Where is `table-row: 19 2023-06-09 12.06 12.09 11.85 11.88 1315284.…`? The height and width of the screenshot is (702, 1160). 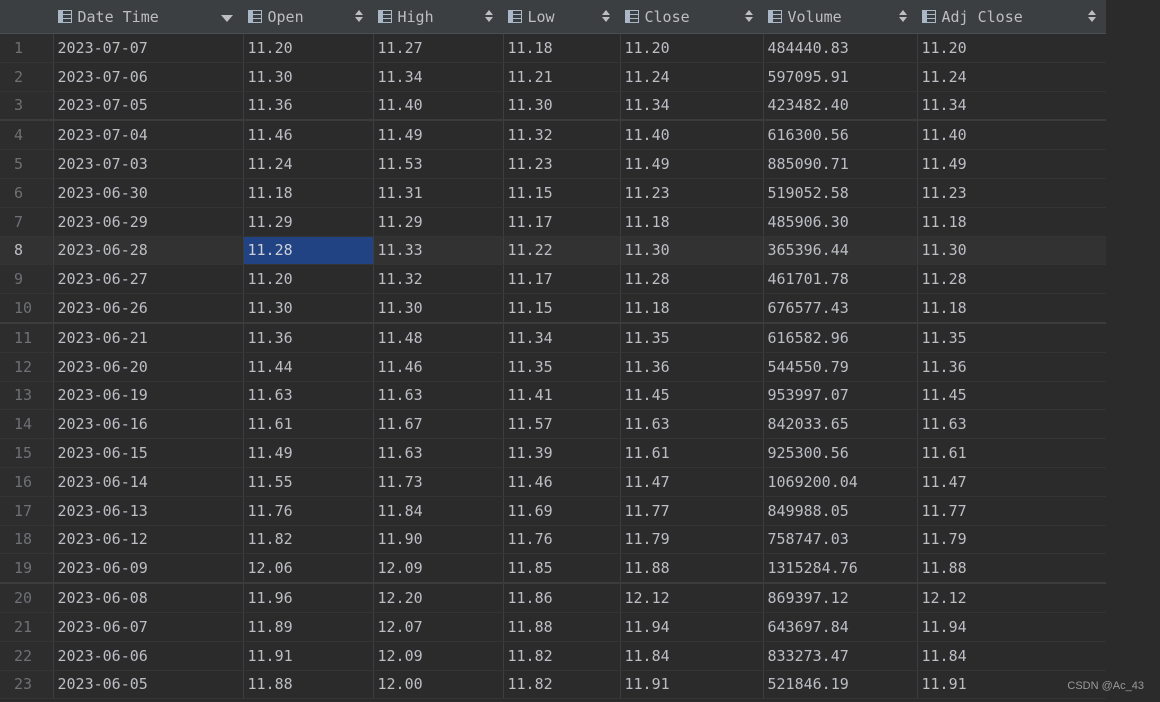
table-row: 19 2023-06-09 12.06 12.09 11.85 11.88 1315284.… is located at coordinates (553, 569).